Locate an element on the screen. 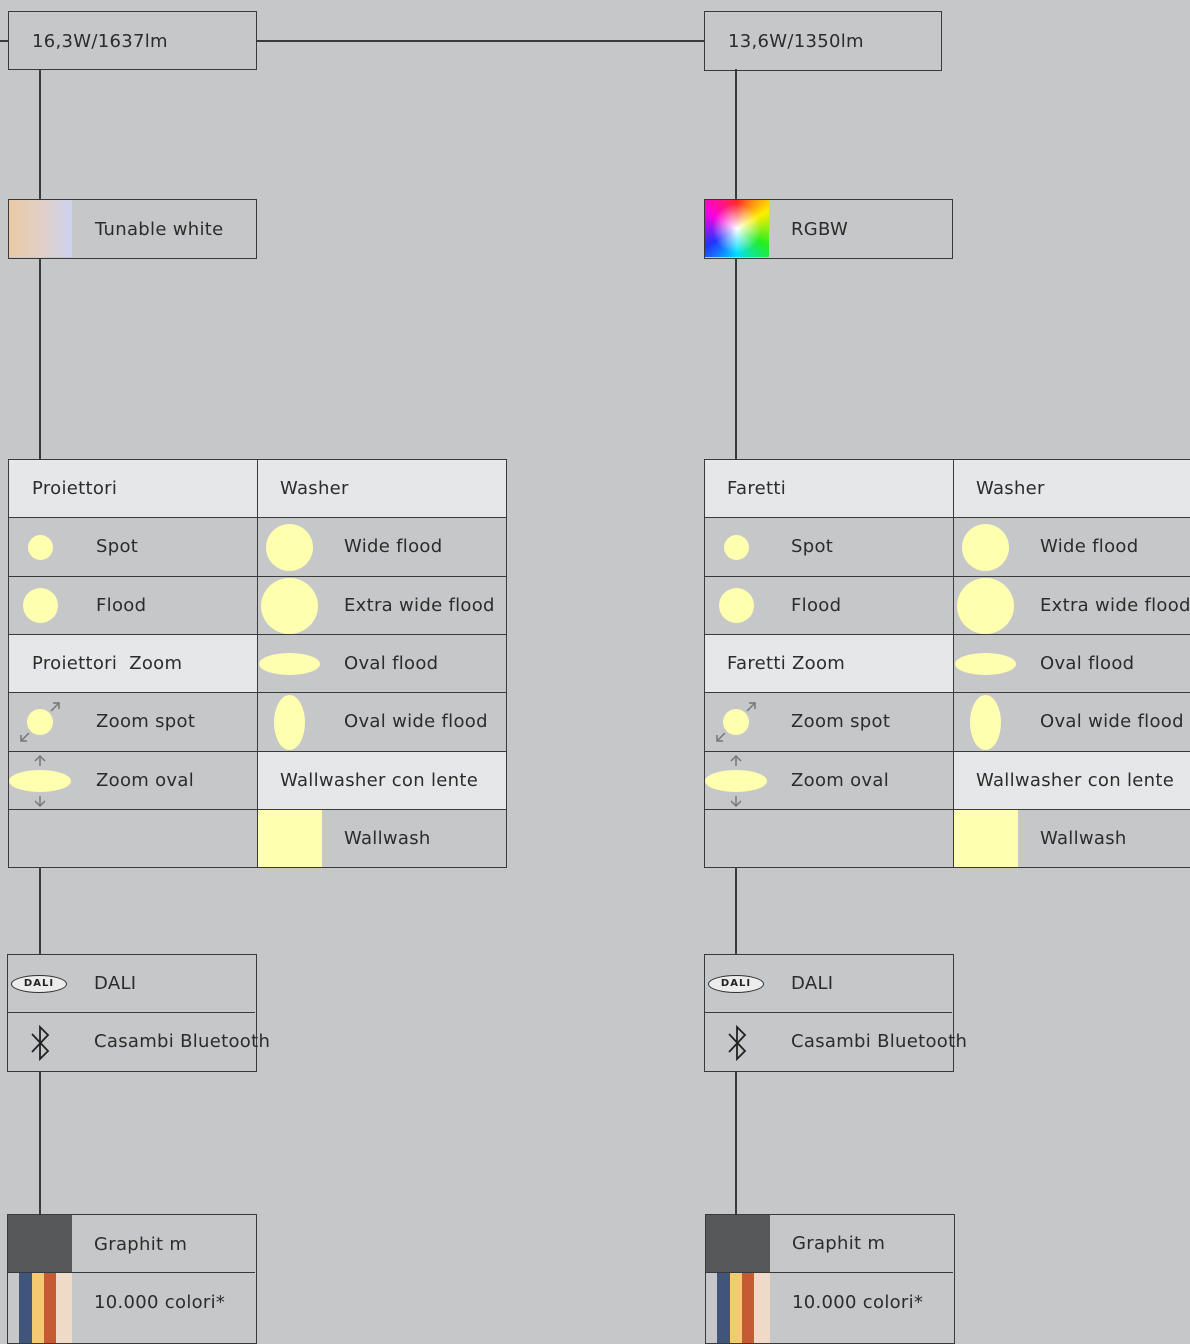 The height and width of the screenshot is (1344, 1190). right-spot-label: Spot is located at coordinates (812, 546).